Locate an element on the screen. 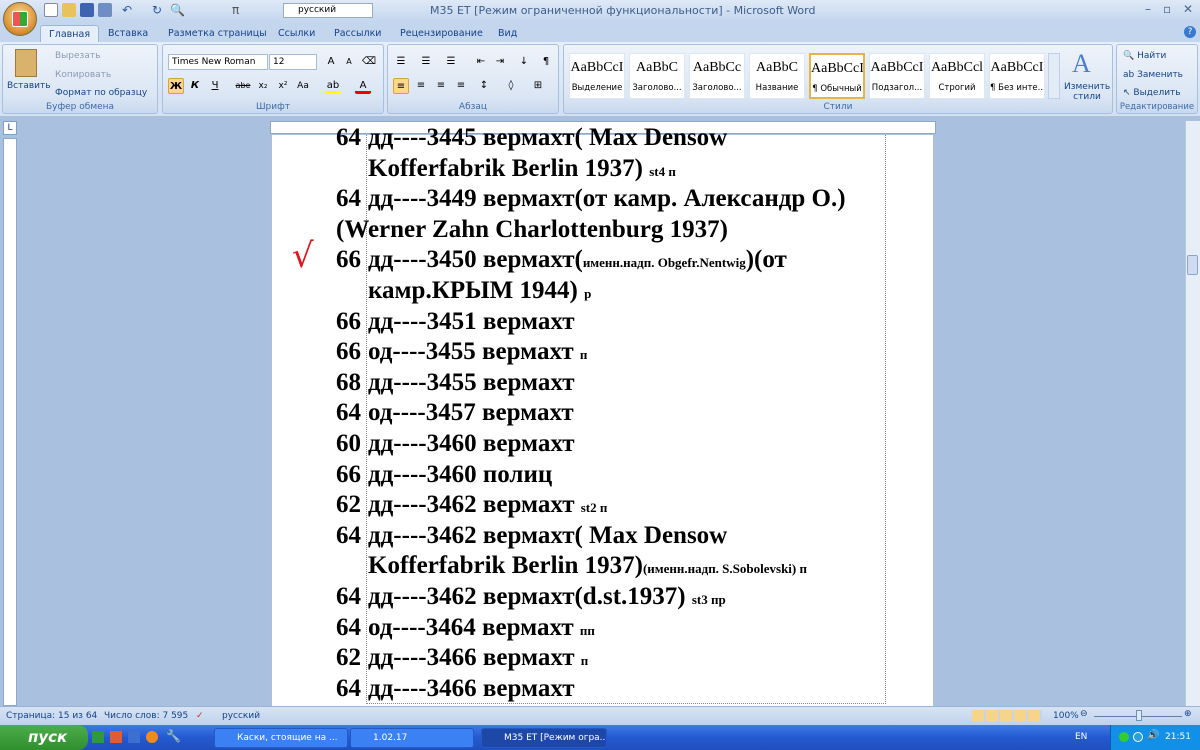 This screenshot has width=1200, height=750. show-formatting-button: ¶ is located at coordinates (546, 62).